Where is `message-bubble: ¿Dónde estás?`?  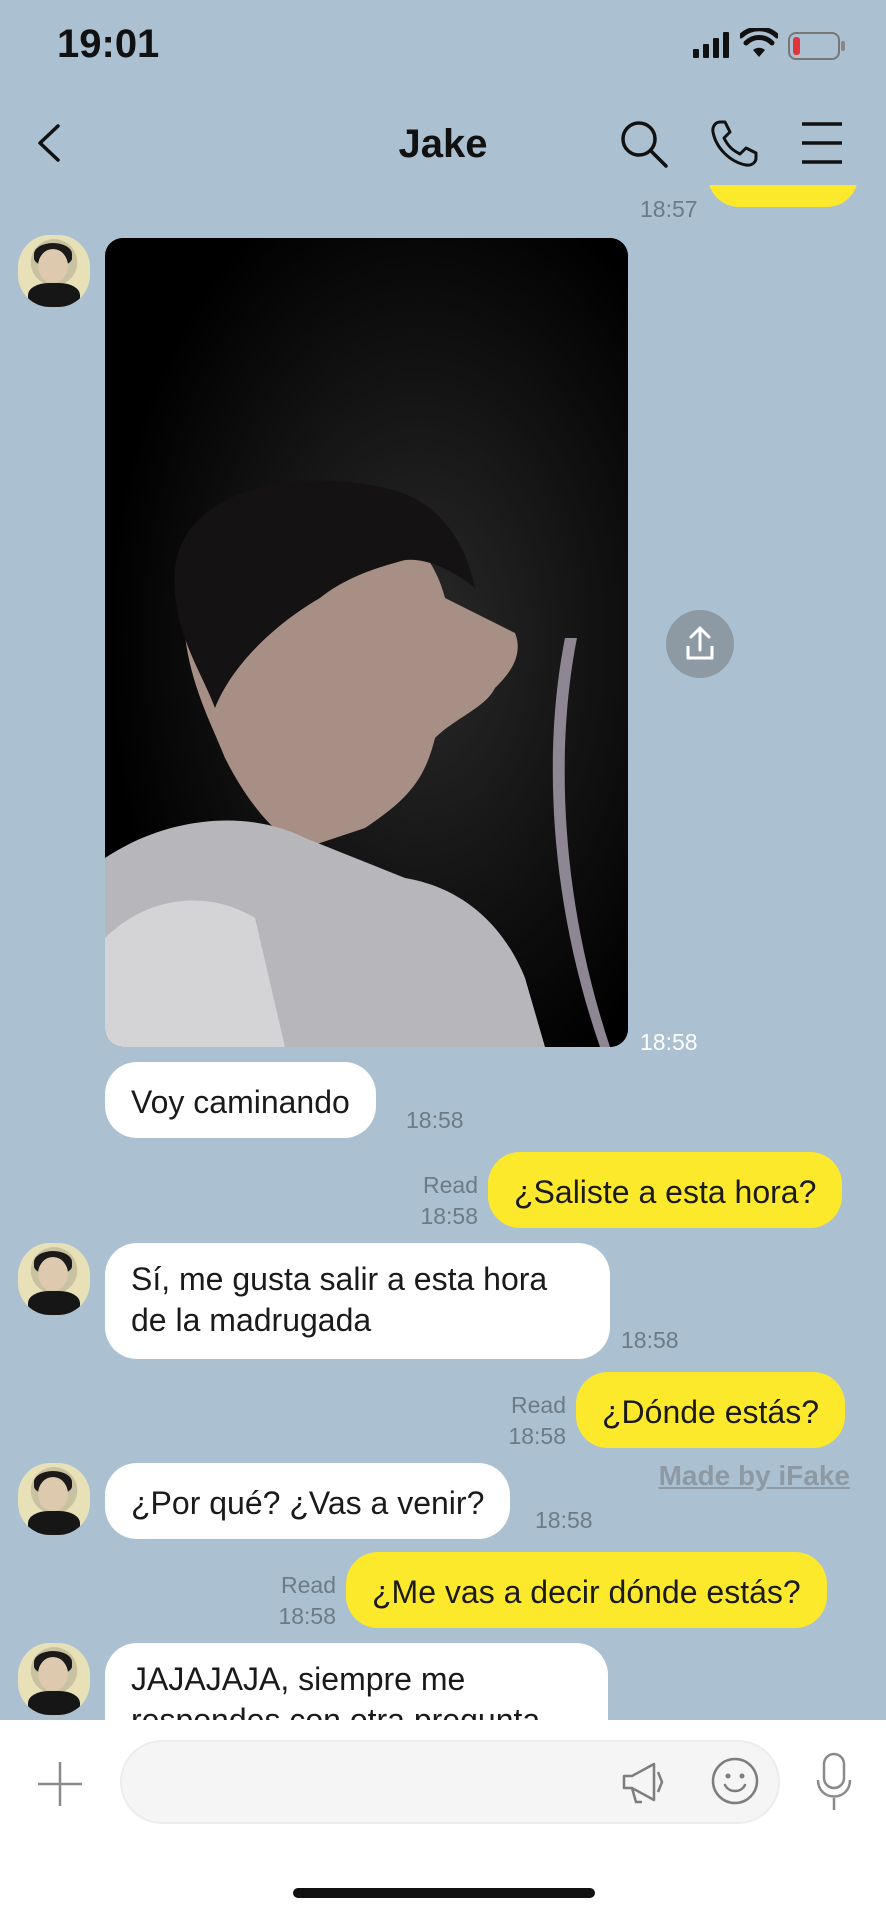 message-bubble: ¿Dónde estás? is located at coordinates (711, 1410).